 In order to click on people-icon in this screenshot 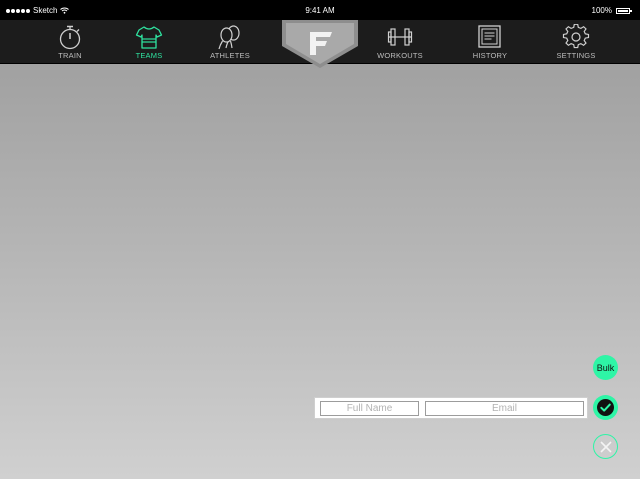, I will do `click(229, 37)`.